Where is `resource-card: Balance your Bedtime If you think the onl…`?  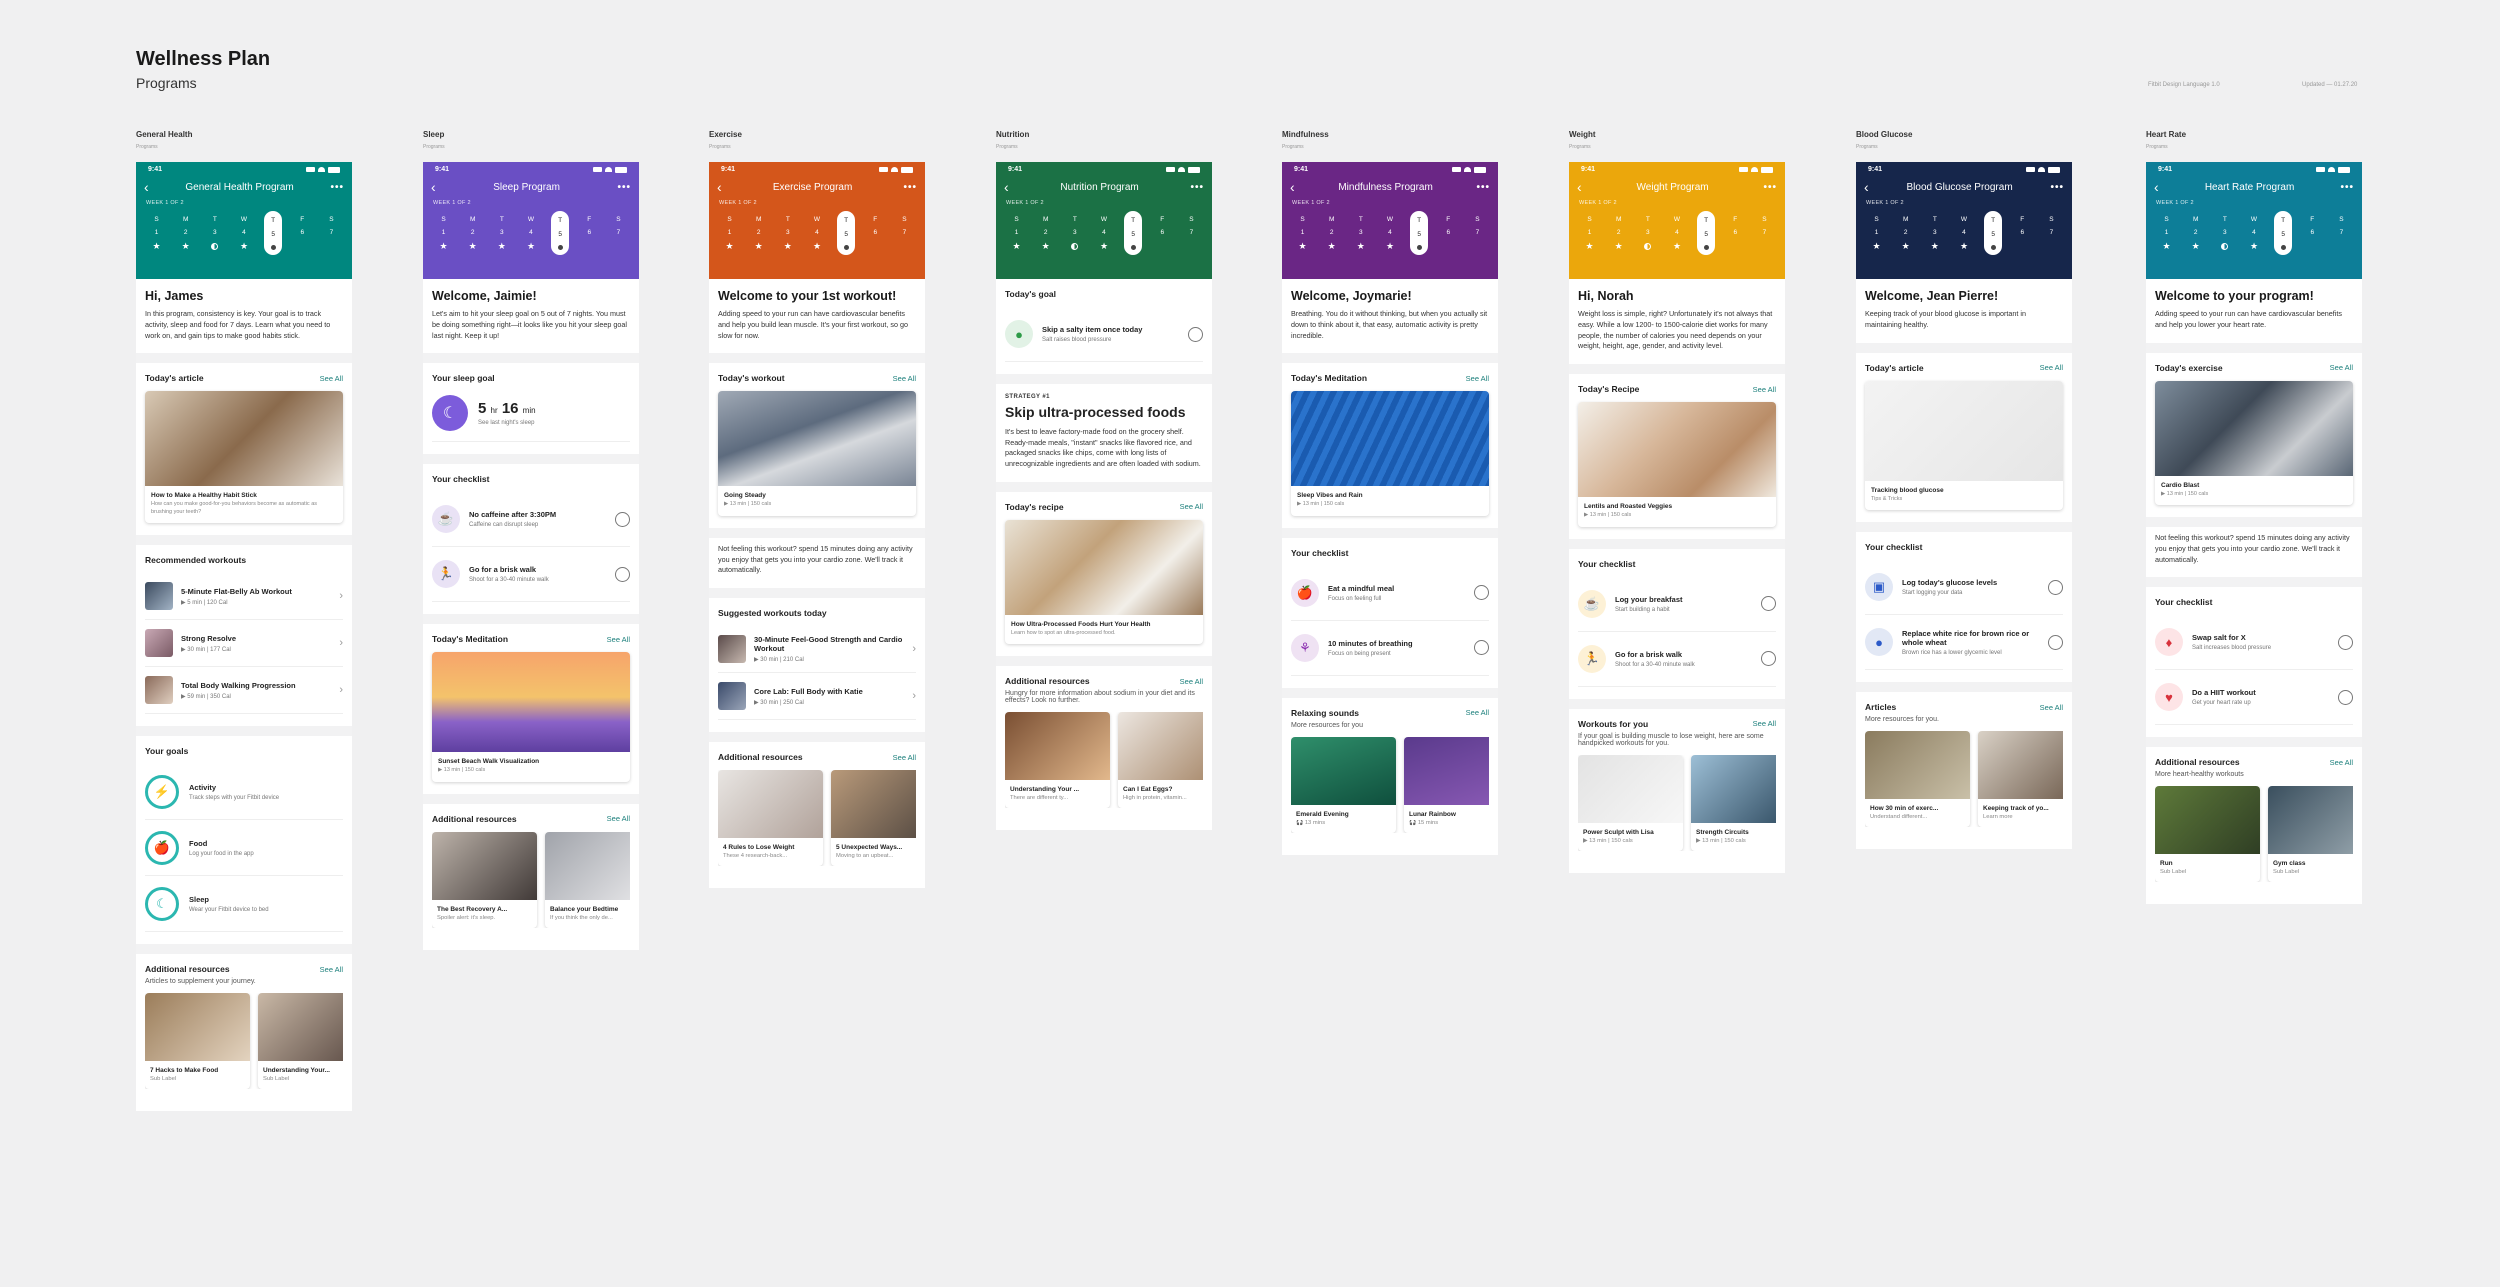 resource-card: Balance your Bedtime If you think the onl… is located at coordinates (587, 879).